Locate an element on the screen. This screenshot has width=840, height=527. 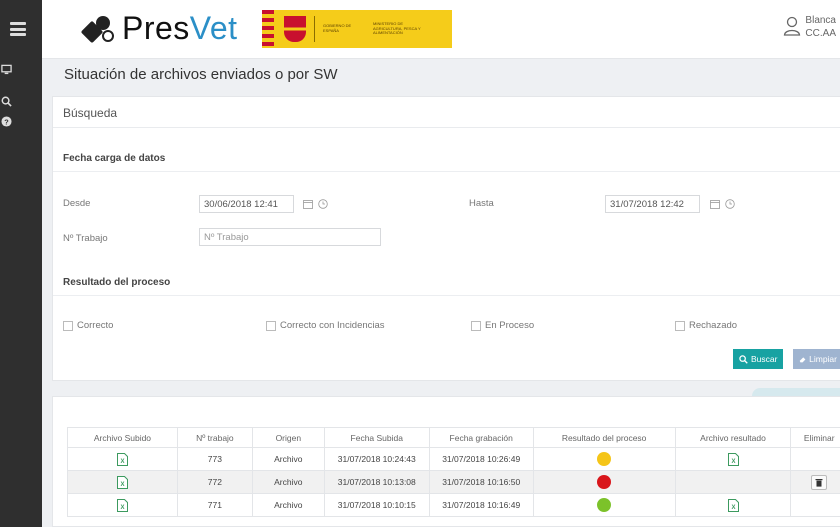
desde-field: 30/06/2018 12:41 is located at coordinates (246, 204).